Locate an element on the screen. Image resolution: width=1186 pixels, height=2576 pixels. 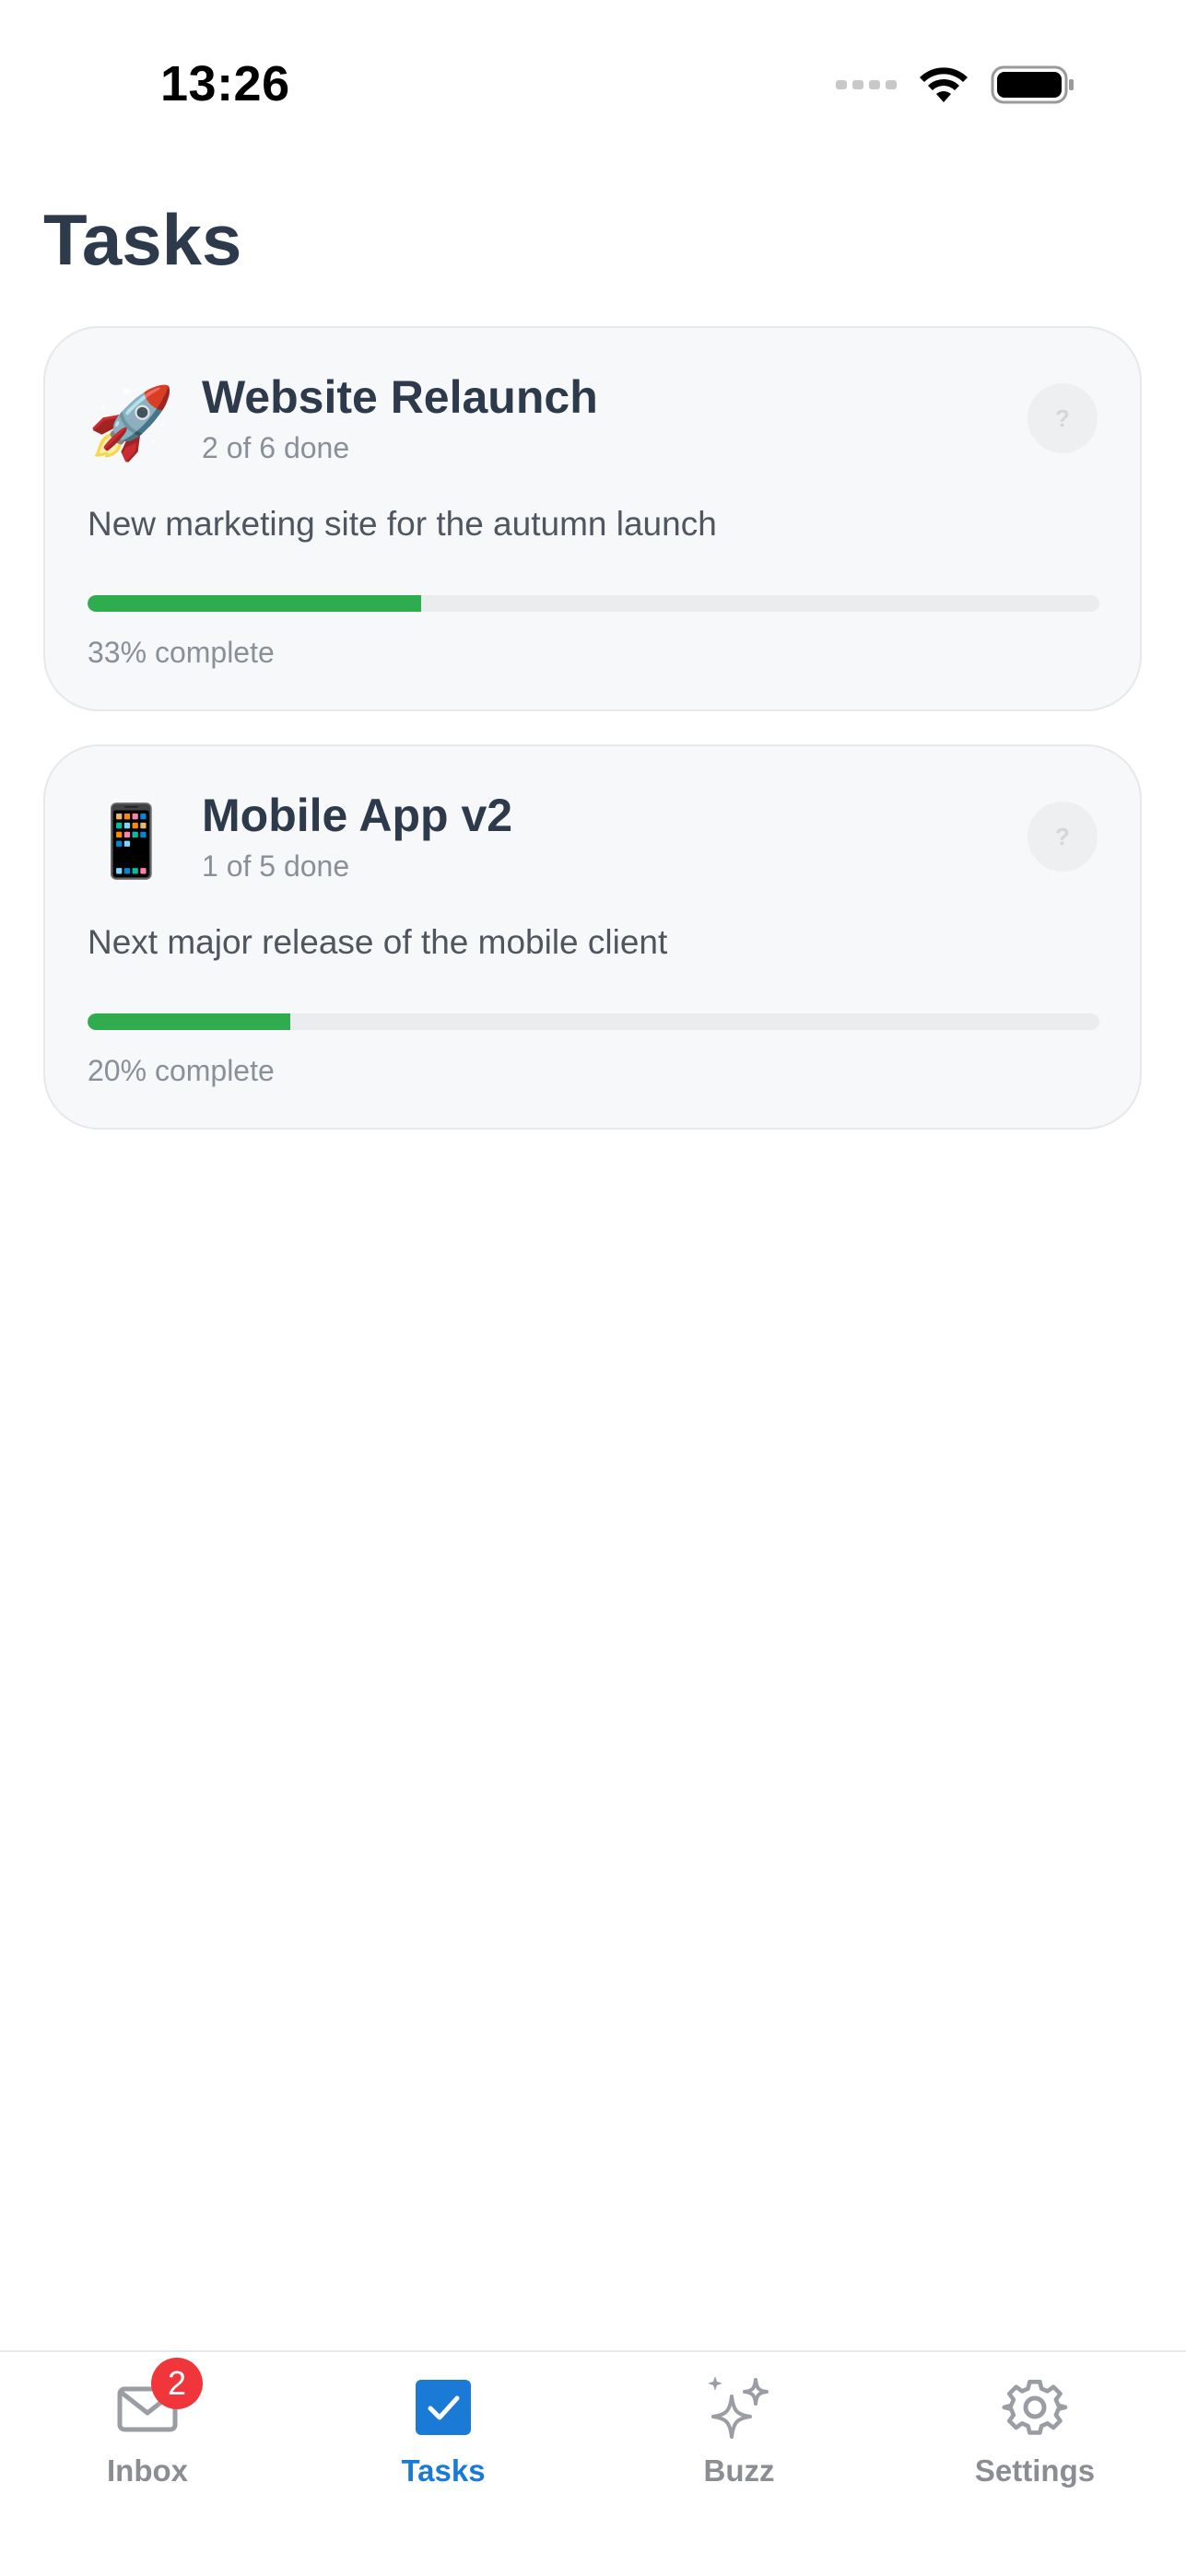
mail-icon: 2 is located at coordinates (157, 2401).